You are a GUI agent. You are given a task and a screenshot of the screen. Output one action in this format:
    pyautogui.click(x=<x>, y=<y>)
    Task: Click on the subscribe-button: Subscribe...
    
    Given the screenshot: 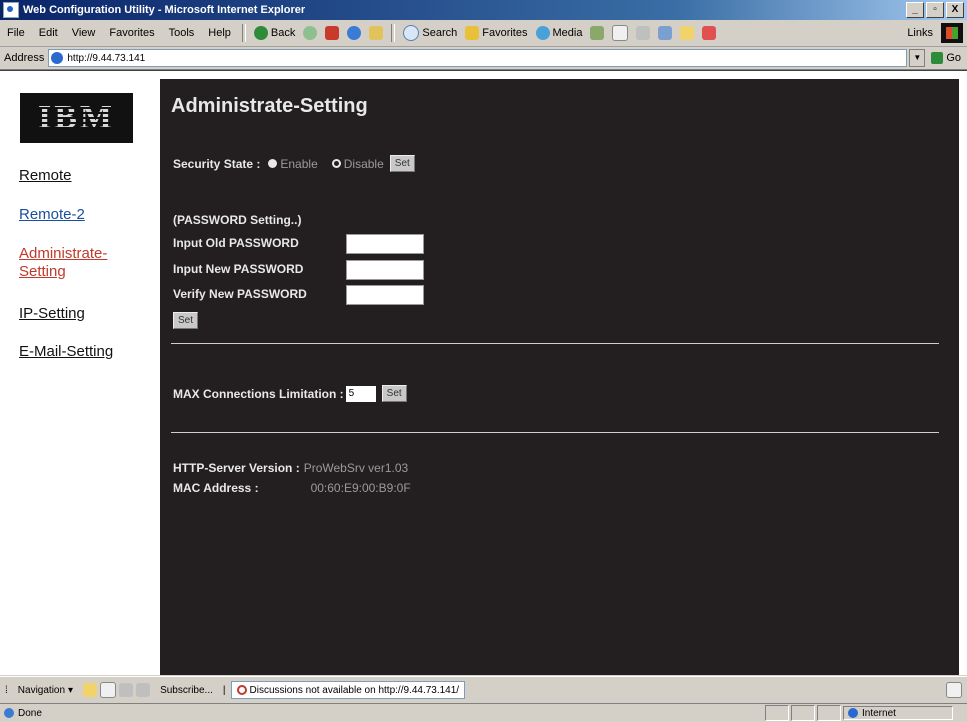 What is the action you would take?
    pyautogui.click(x=186, y=690)
    